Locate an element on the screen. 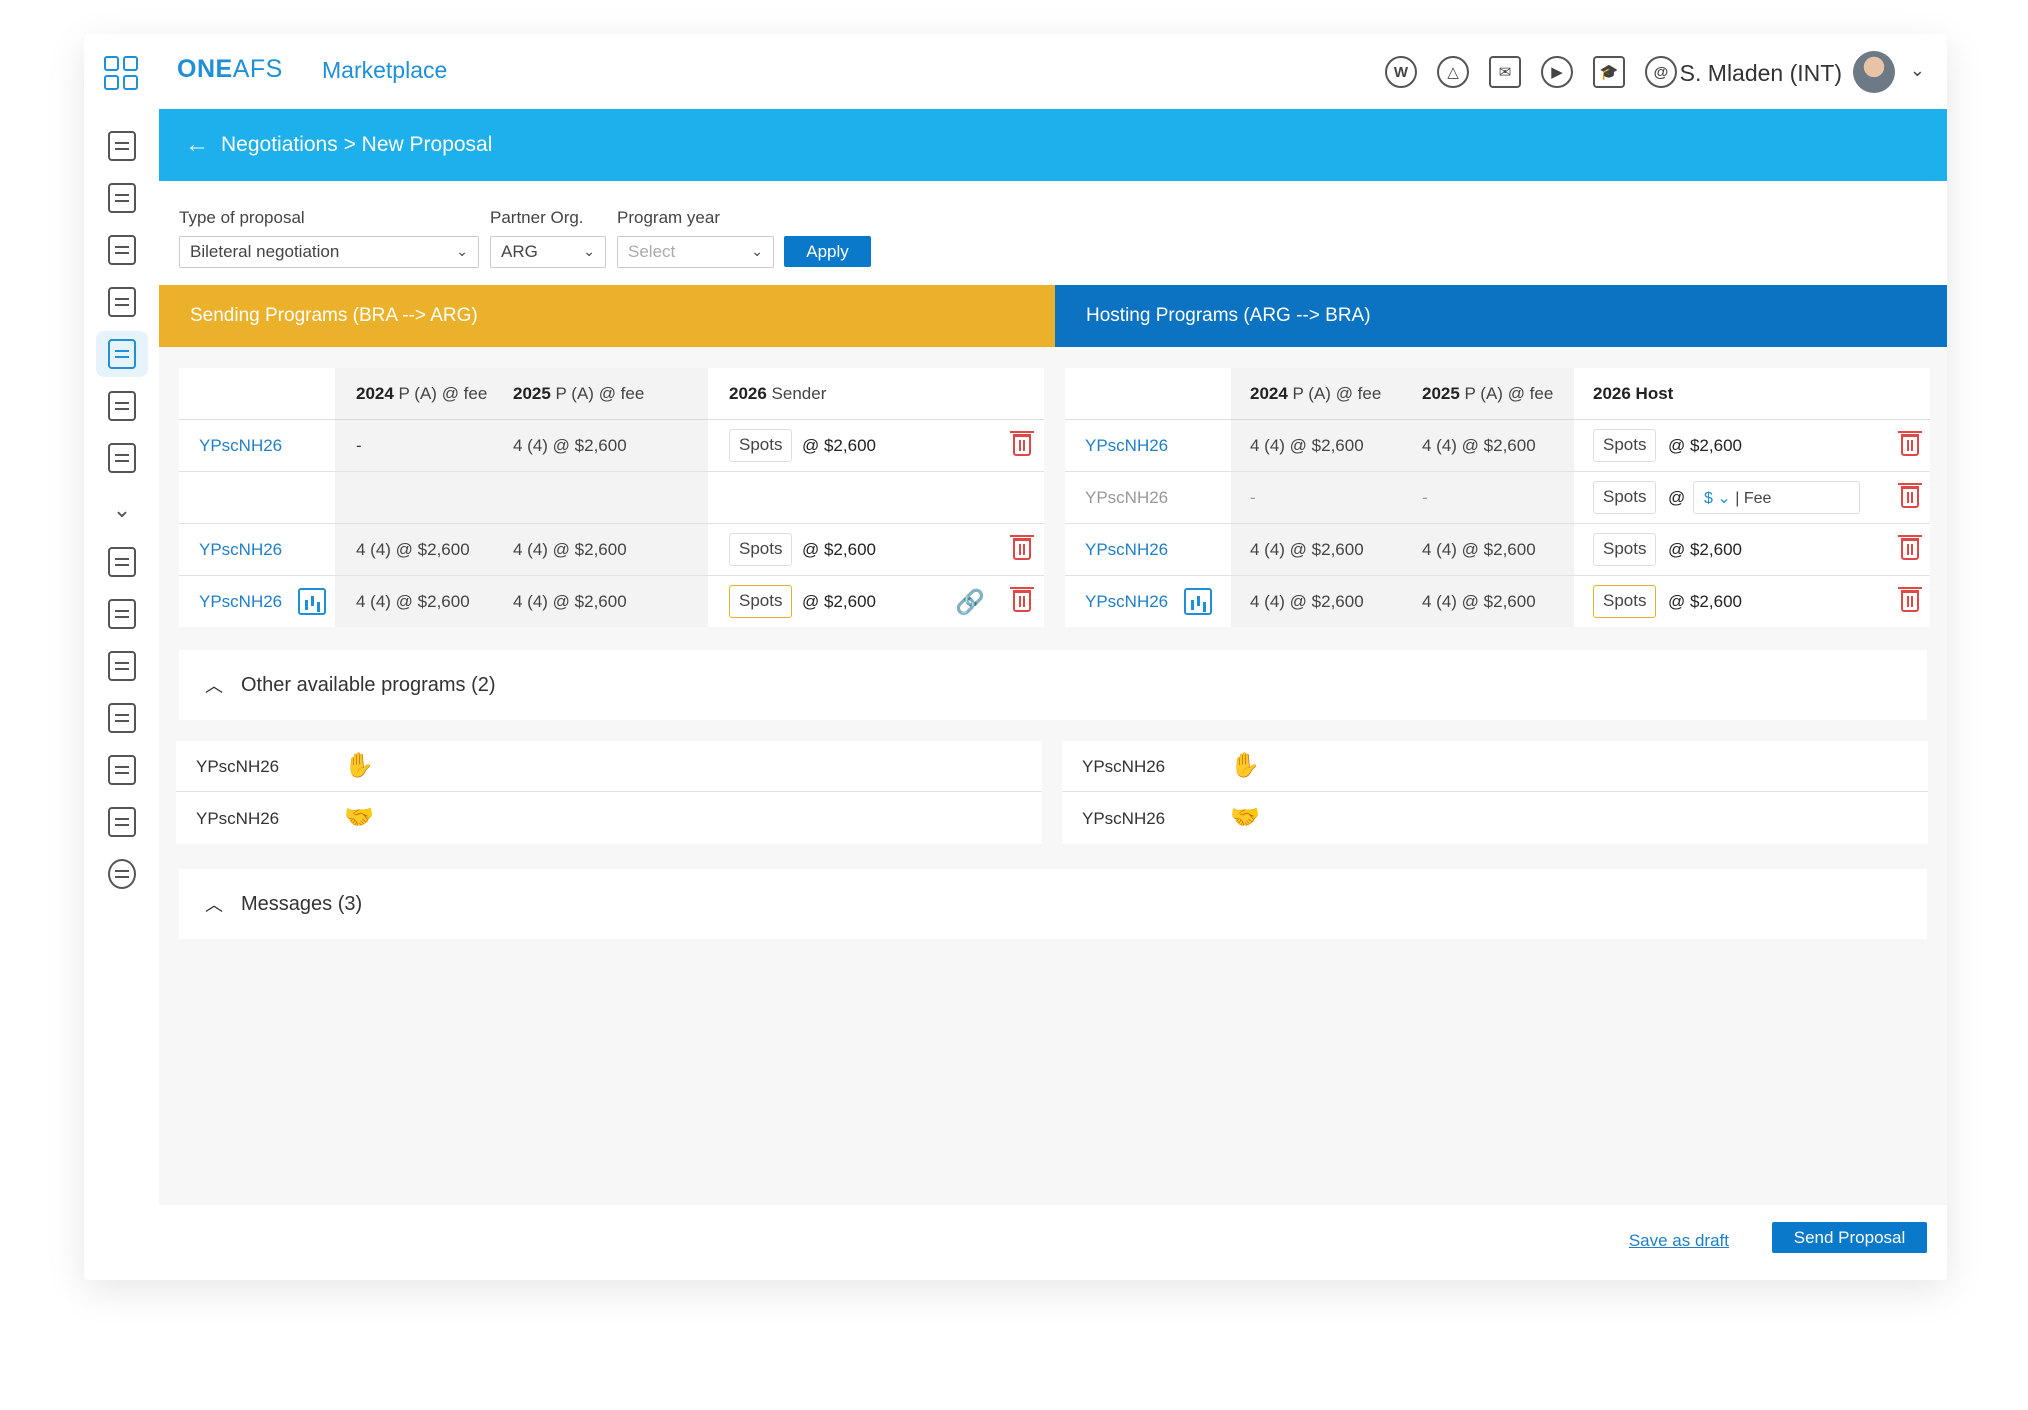 The height and width of the screenshot is (1410, 2028). top-icons: W △ ✉ ▶ 🎓 @ is located at coordinates (1531, 72).